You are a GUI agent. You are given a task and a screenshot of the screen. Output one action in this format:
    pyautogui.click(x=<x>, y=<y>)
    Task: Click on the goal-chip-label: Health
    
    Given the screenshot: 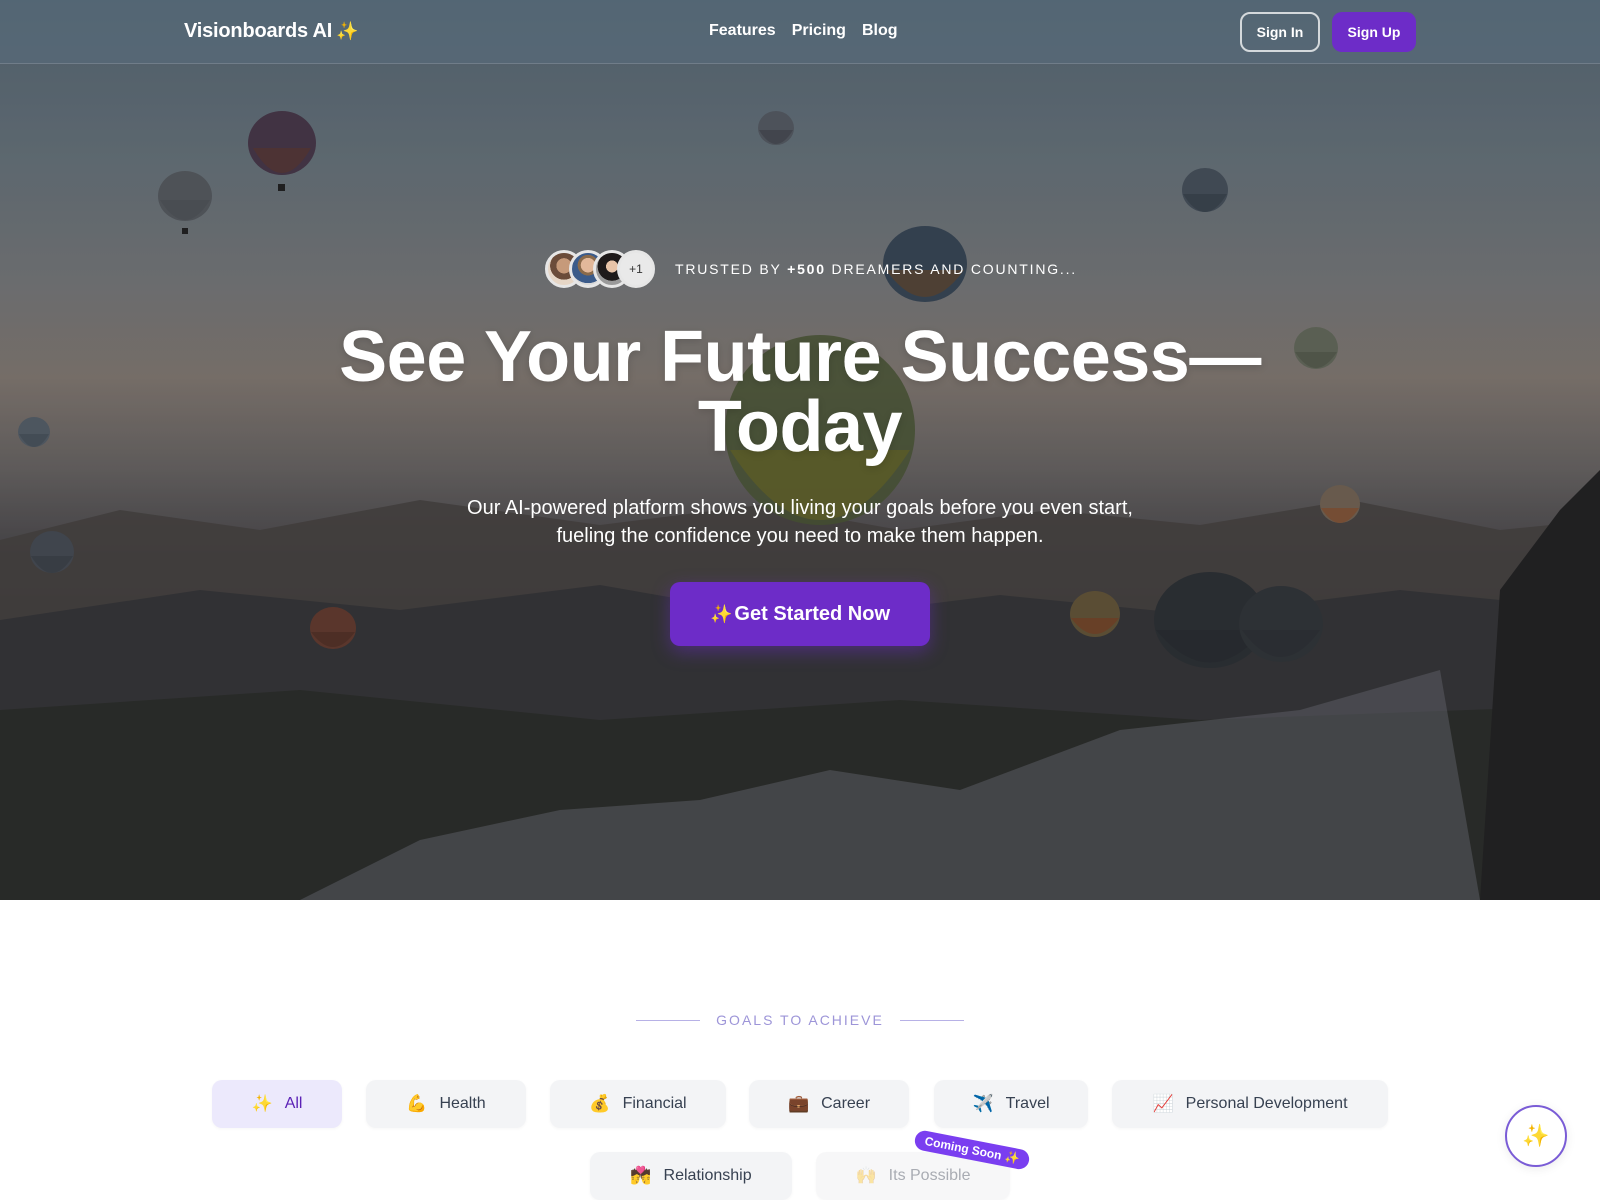 What is the action you would take?
    pyautogui.click(x=462, y=1103)
    